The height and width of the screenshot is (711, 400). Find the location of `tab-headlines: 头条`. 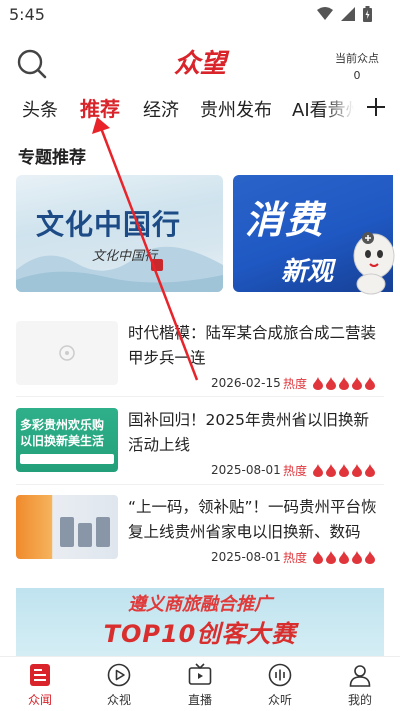

tab-headlines: 头条 is located at coordinates (40, 109).